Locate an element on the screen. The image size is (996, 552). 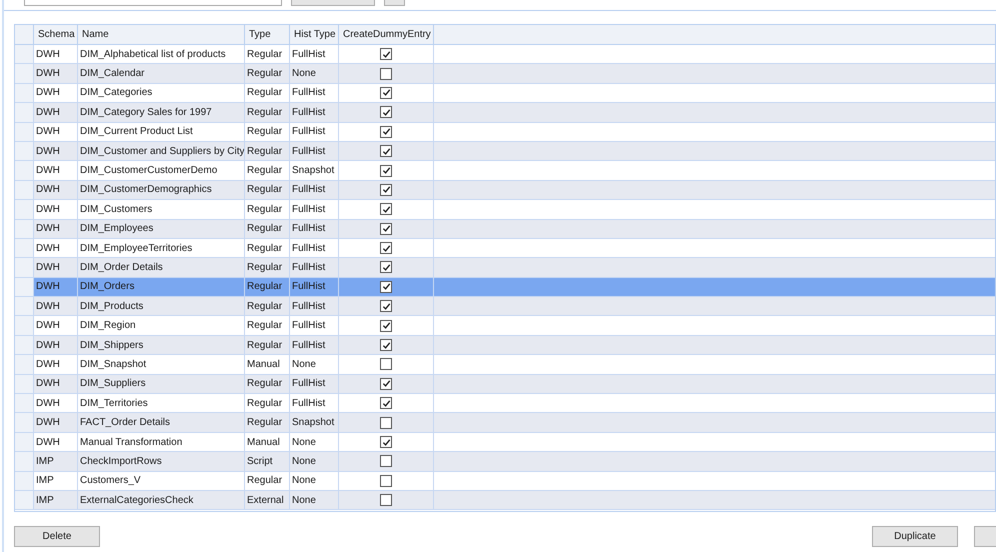
table-row: DWH DIM_Orders Regular FullHist is located at coordinates (505, 288).